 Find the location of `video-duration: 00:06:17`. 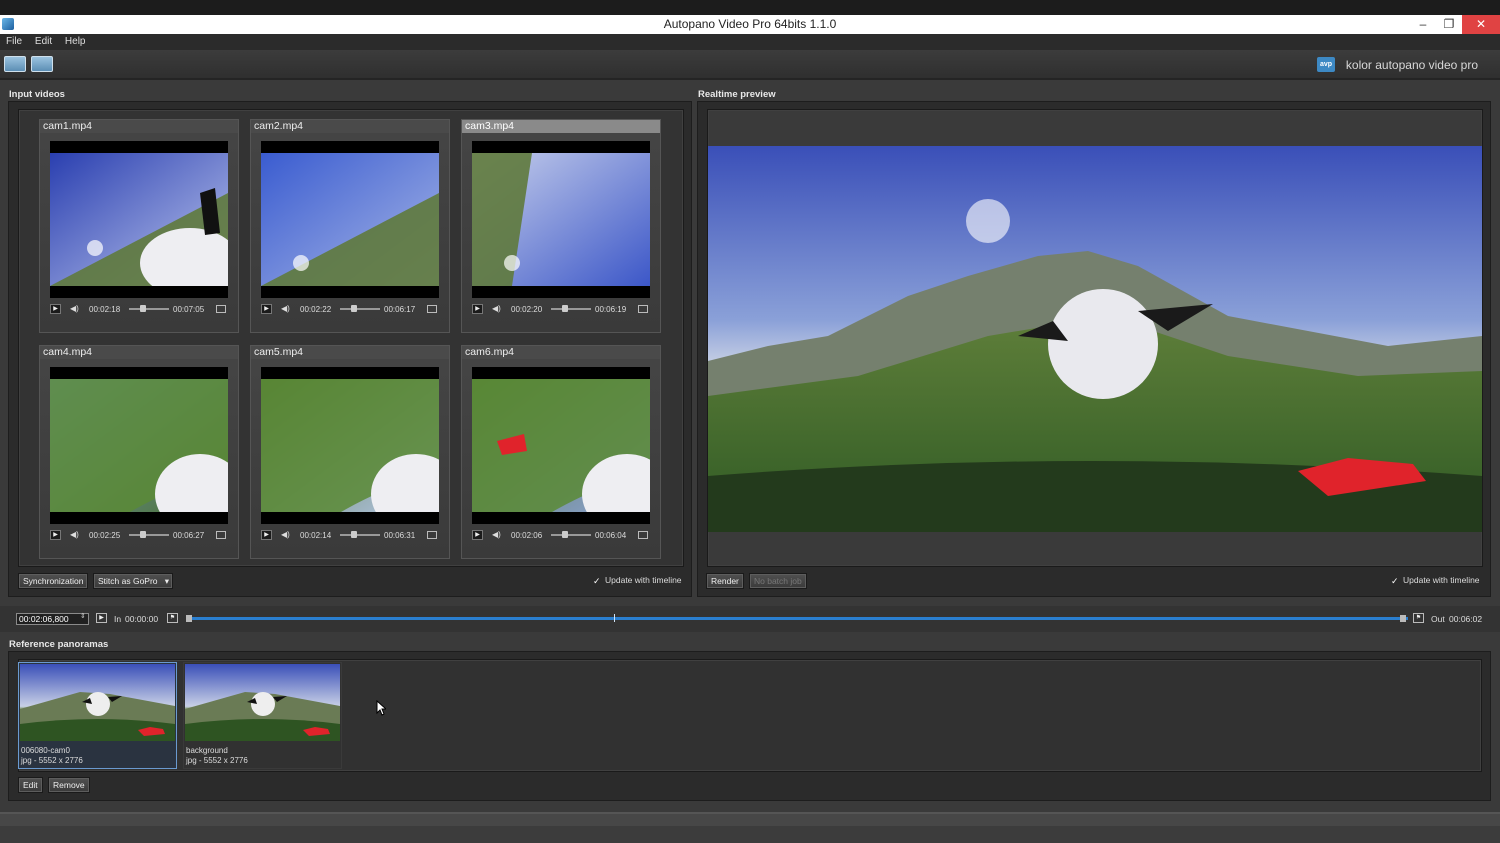

video-duration: 00:06:17 is located at coordinates (400, 309).